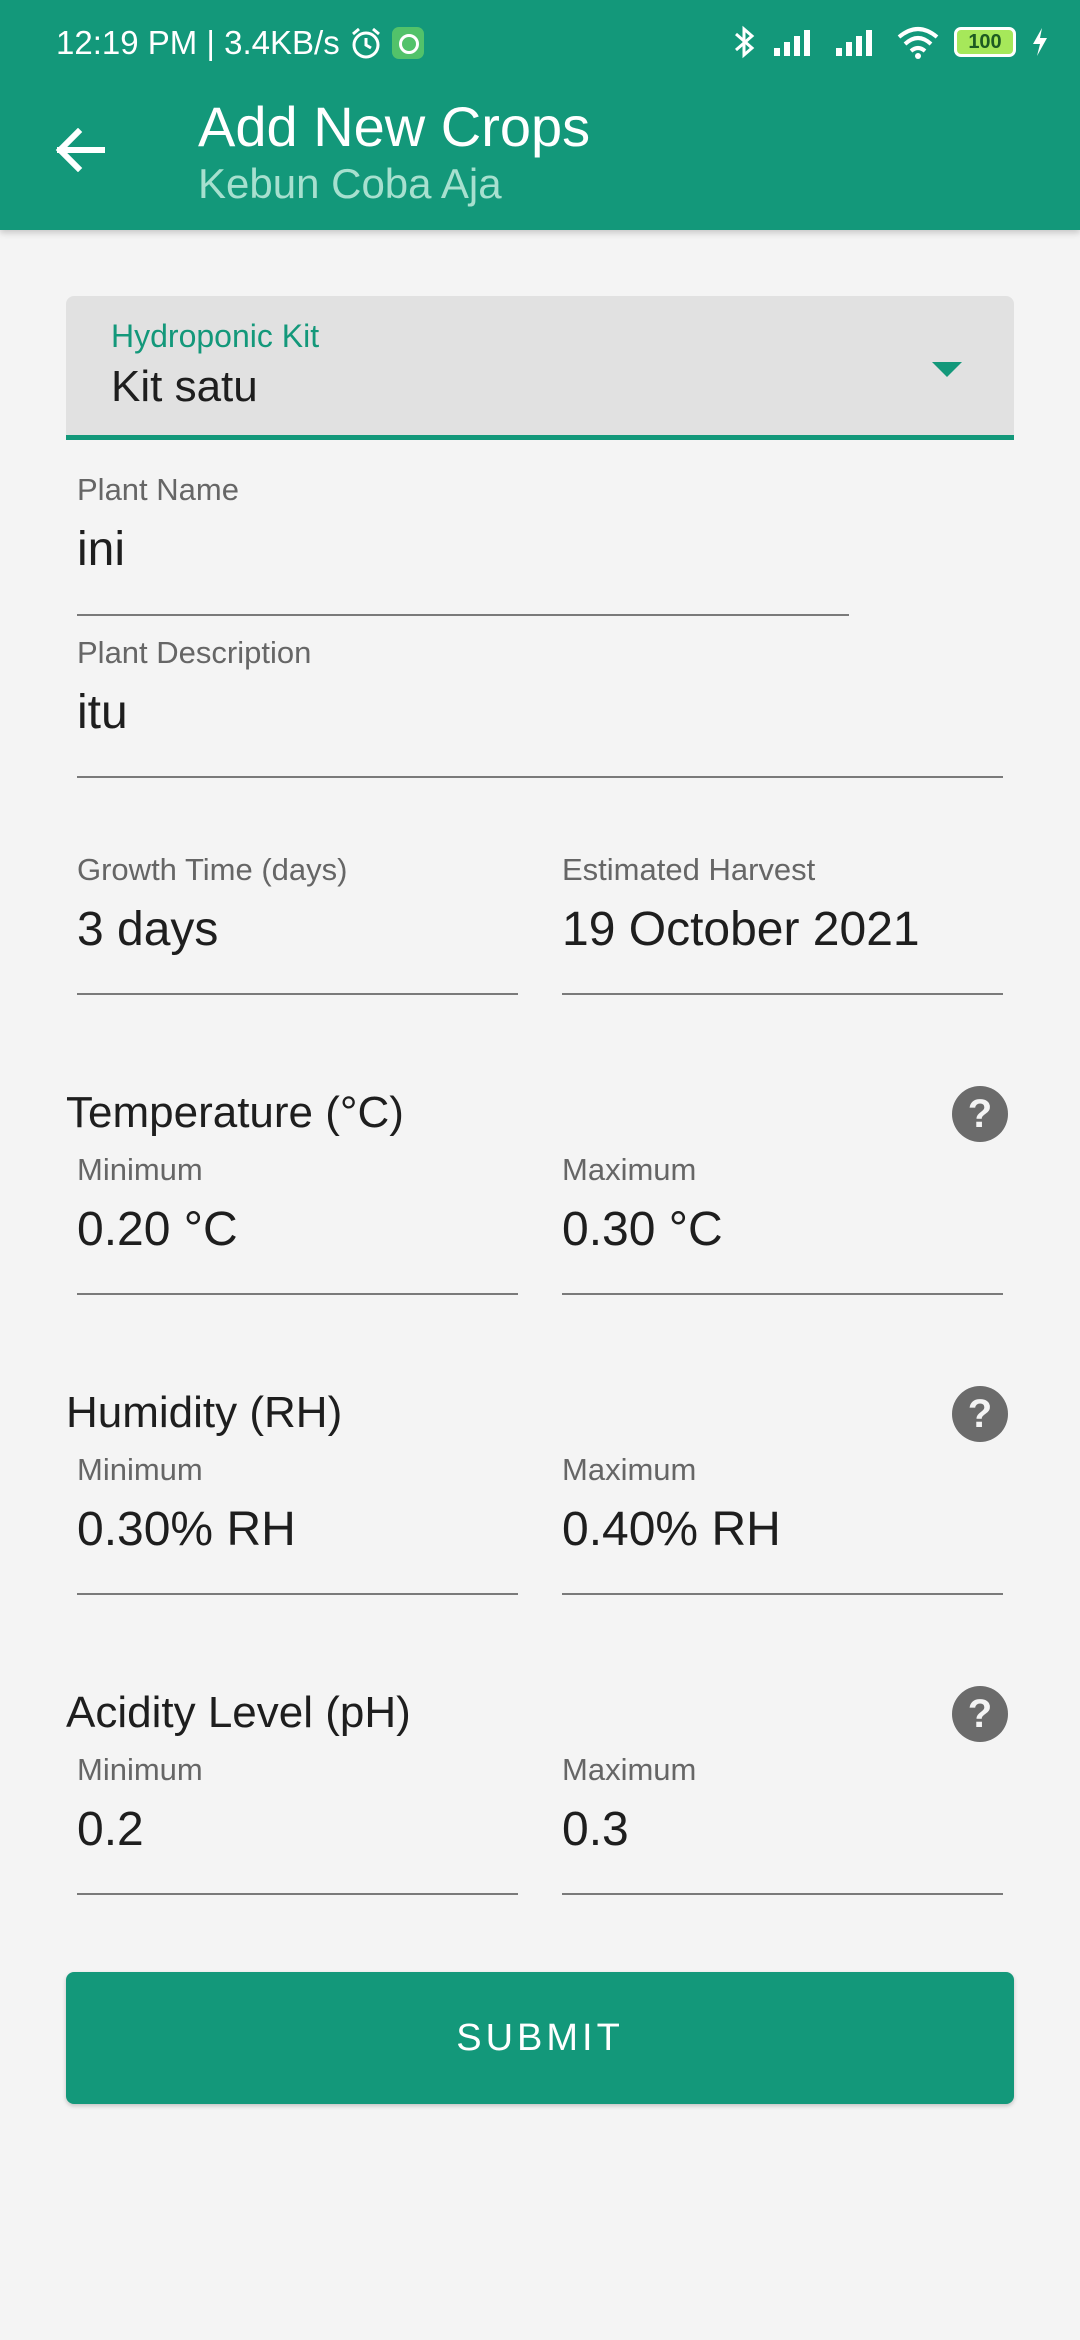 This screenshot has height=2340, width=1080. What do you see at coordinates (158, 489) in the screenshot?
I see `plant-name-label: Plant Name` at bounding box center [158, 489].